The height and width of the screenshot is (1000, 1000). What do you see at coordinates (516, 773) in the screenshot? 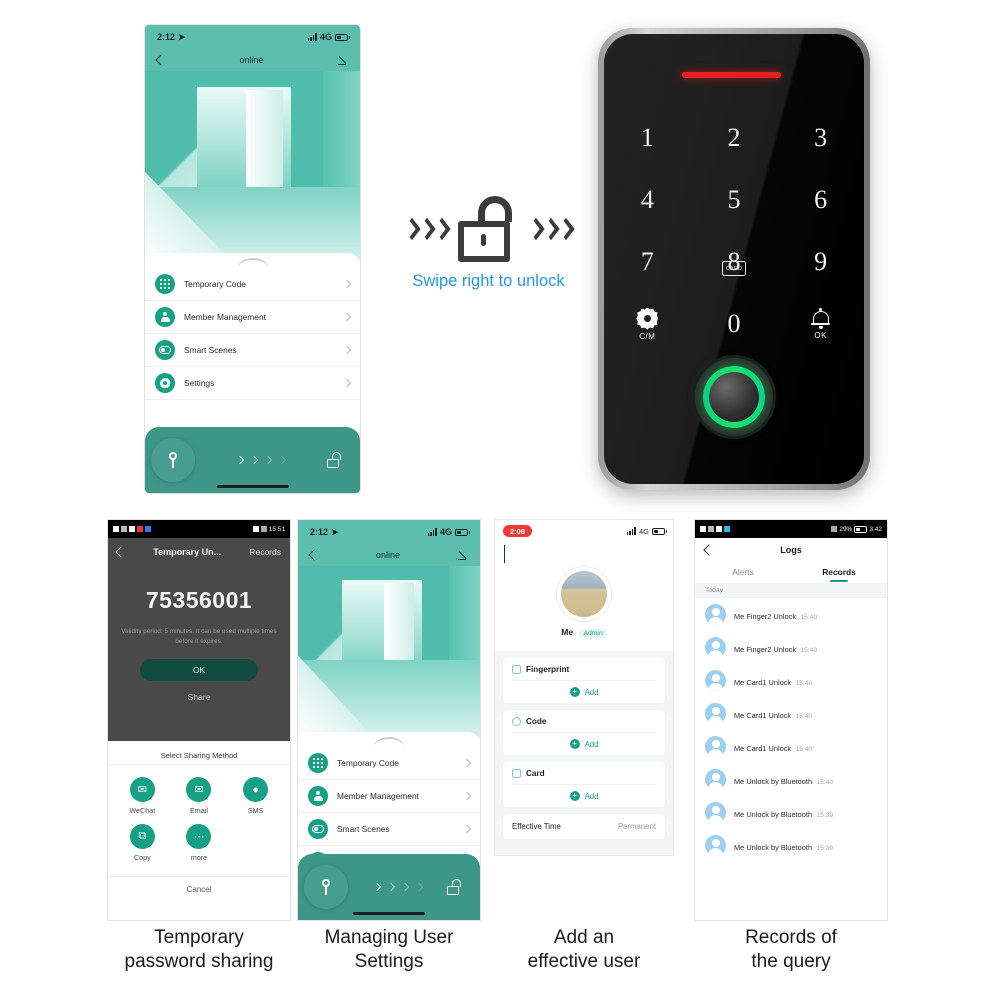
I see `card-icon` at bounding box center [516, 773].